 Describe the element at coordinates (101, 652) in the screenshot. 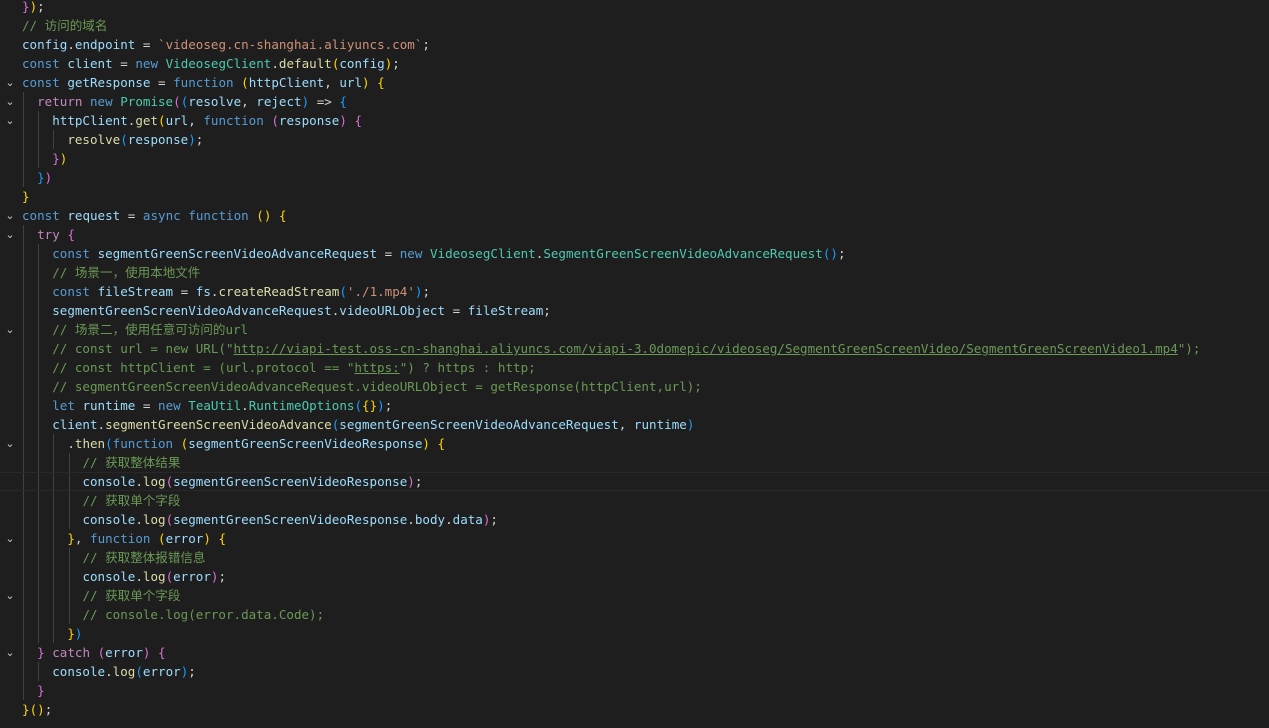

I see `code-text: } catch (error) {` at that location.